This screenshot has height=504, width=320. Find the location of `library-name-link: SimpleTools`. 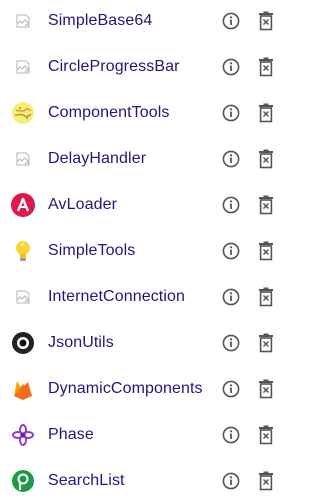

library-name-link: SimpleTools is located at coordinates (91, 251).